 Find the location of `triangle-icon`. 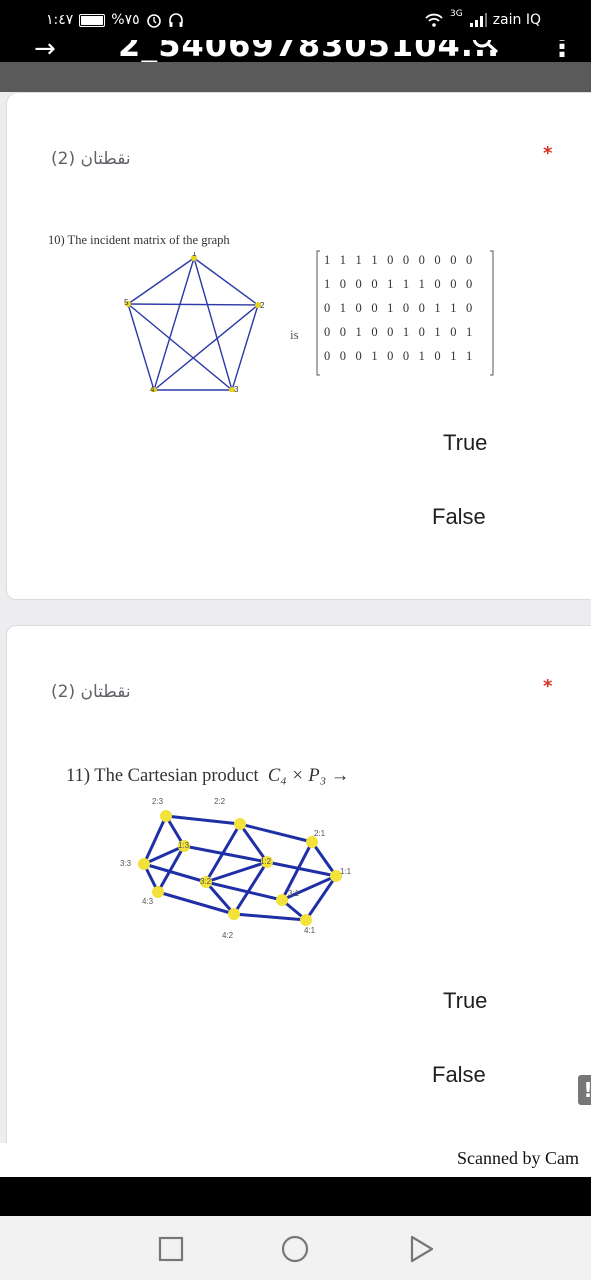

triangle-icon is located at coordinates (421, 1249).